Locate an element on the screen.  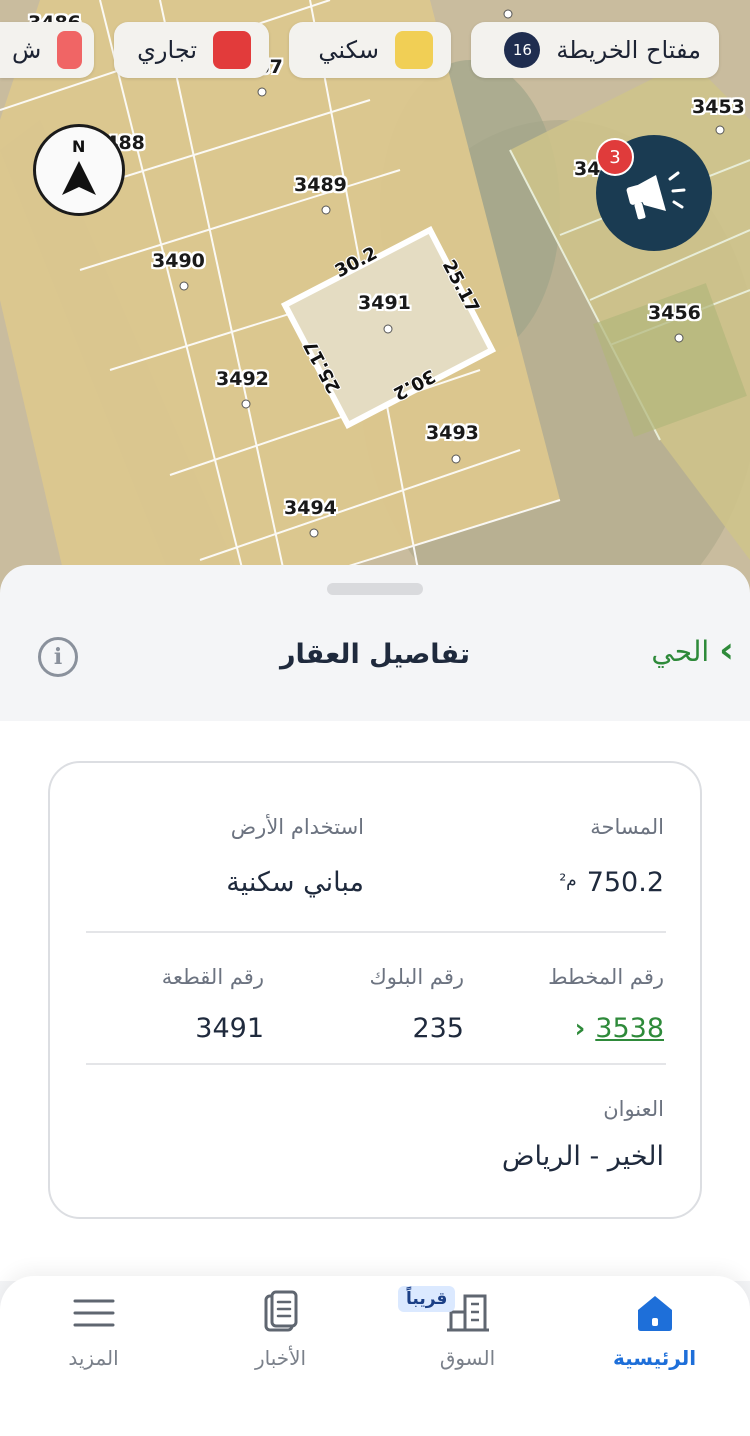
plot-label-selected: 3491 is located at coordinates (384, 303).